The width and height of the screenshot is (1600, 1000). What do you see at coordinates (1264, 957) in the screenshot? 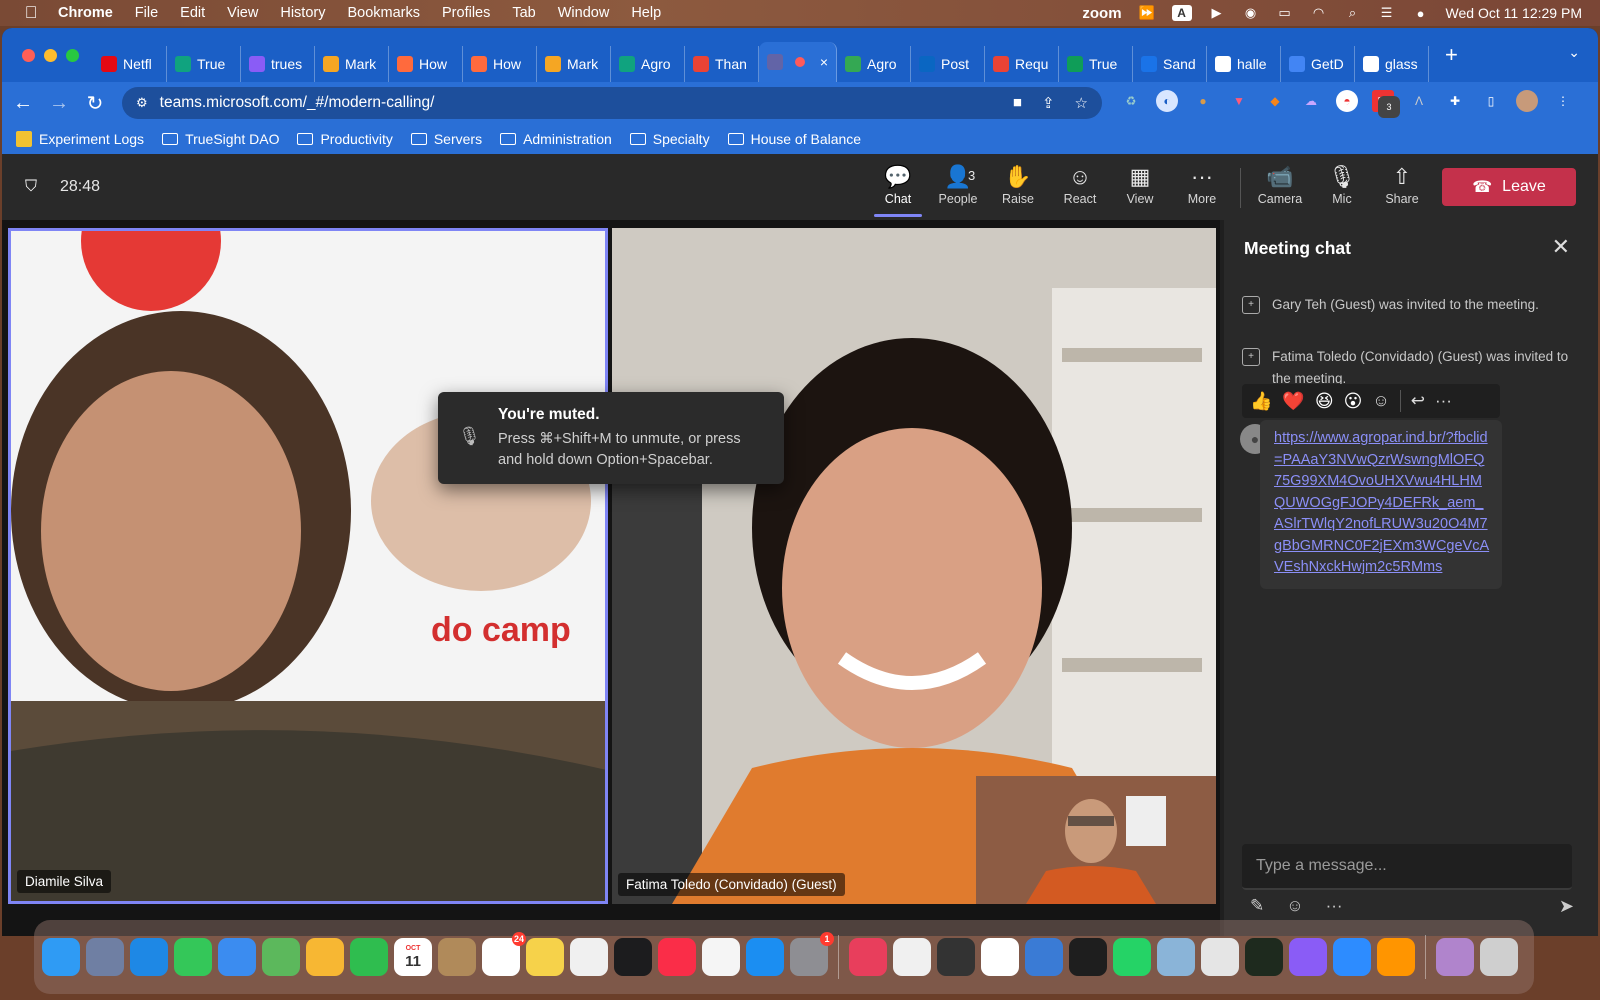
I see `activity-monitor-icon` at bounding box center [1264, 957].